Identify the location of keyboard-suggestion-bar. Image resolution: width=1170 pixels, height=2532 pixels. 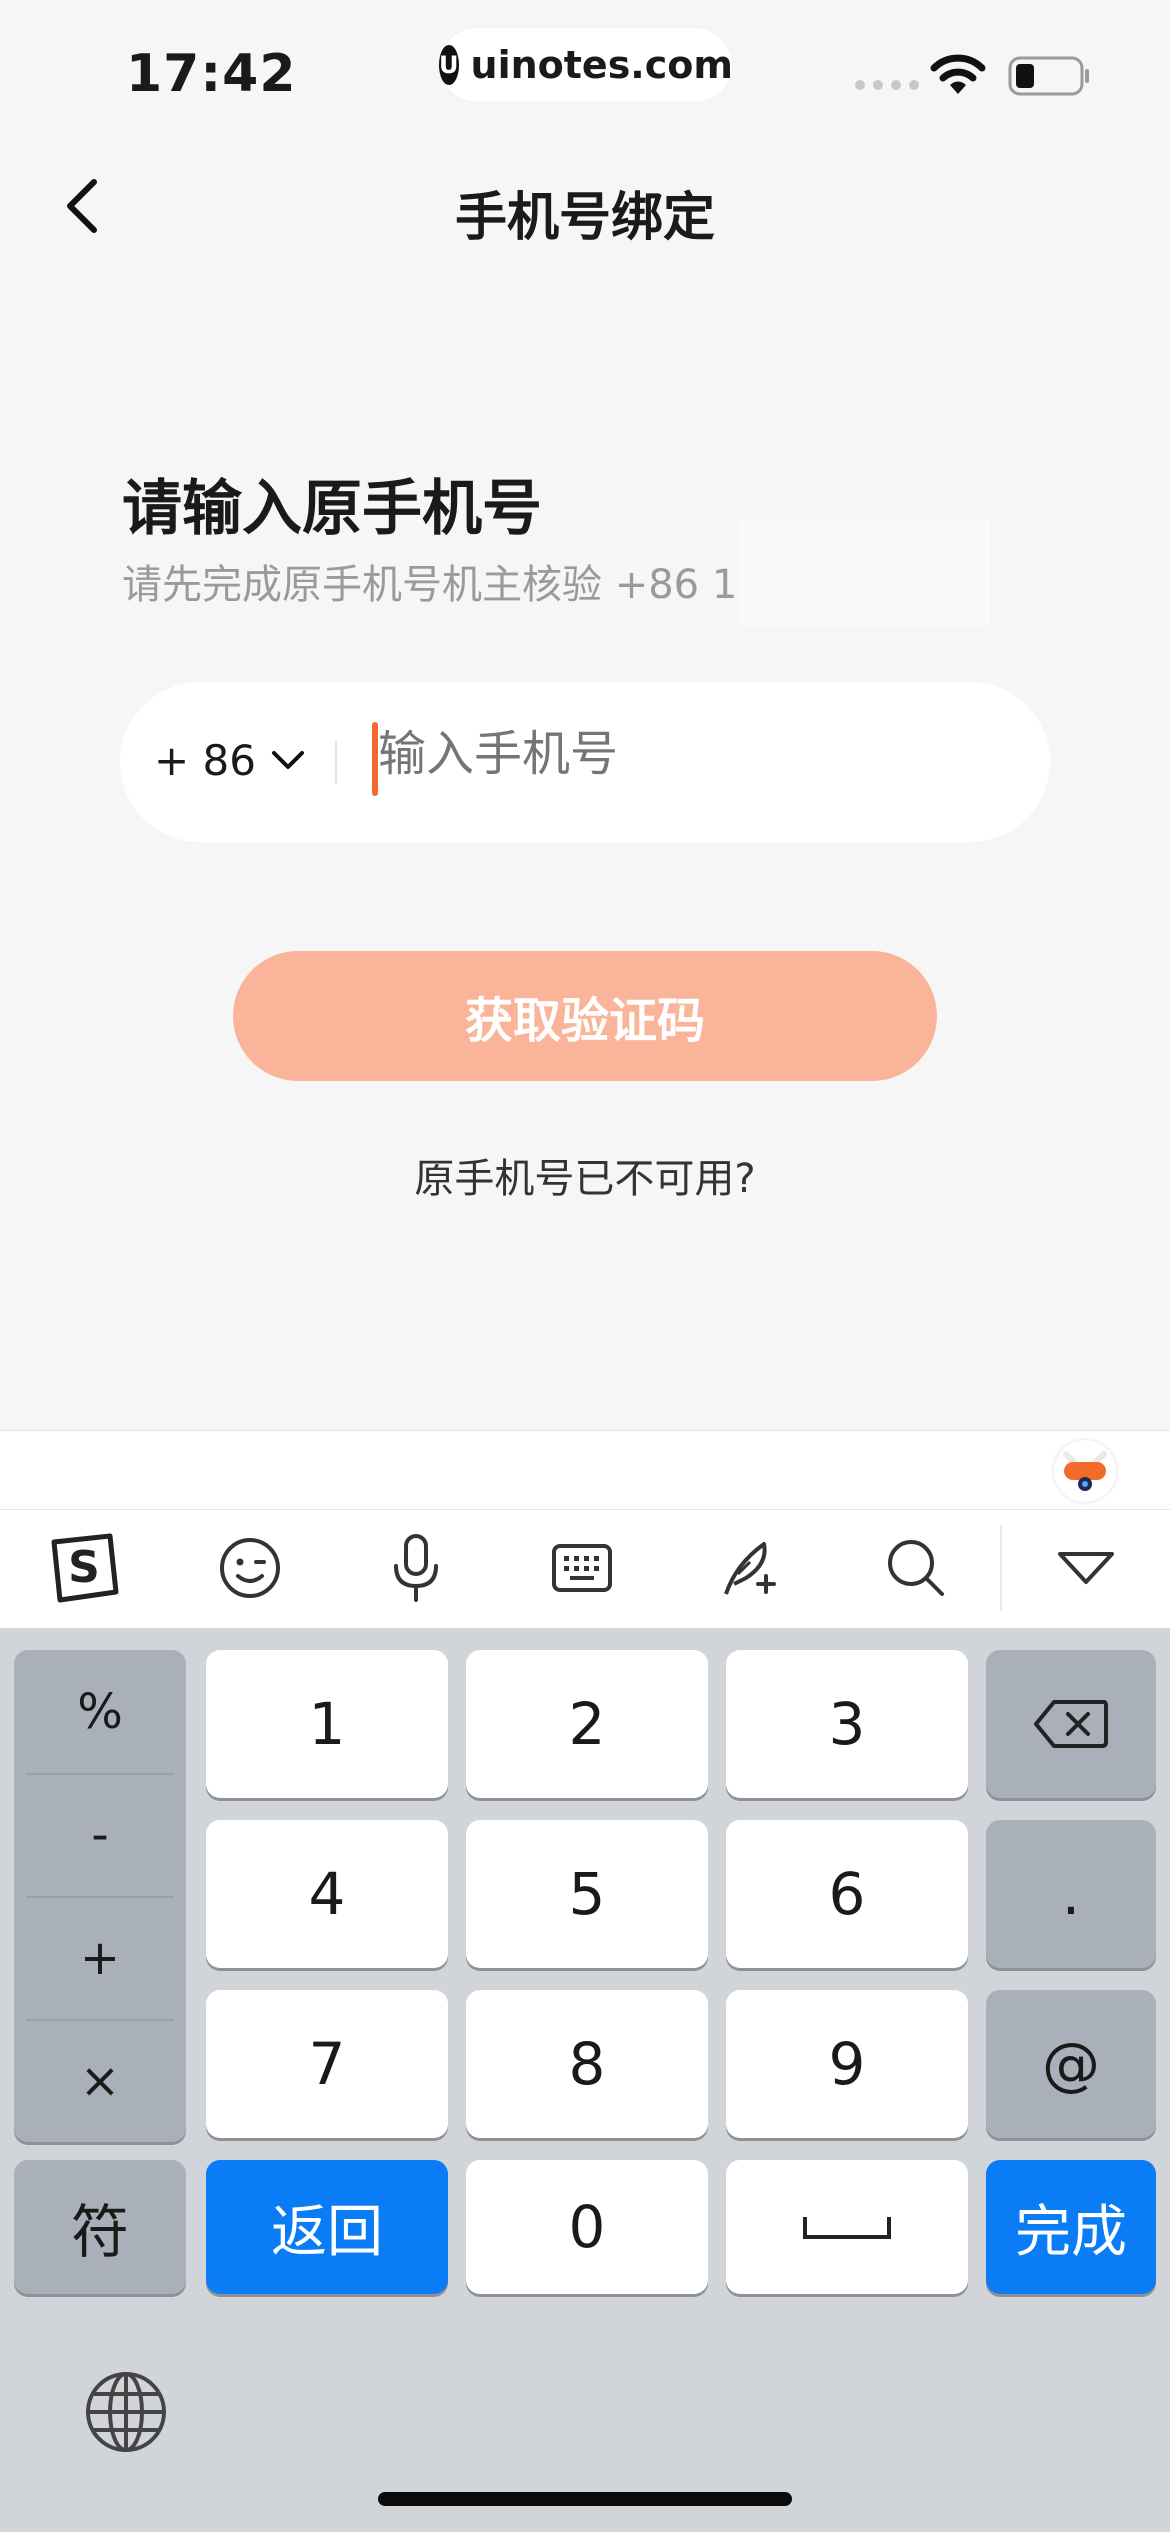
(585, 1469).